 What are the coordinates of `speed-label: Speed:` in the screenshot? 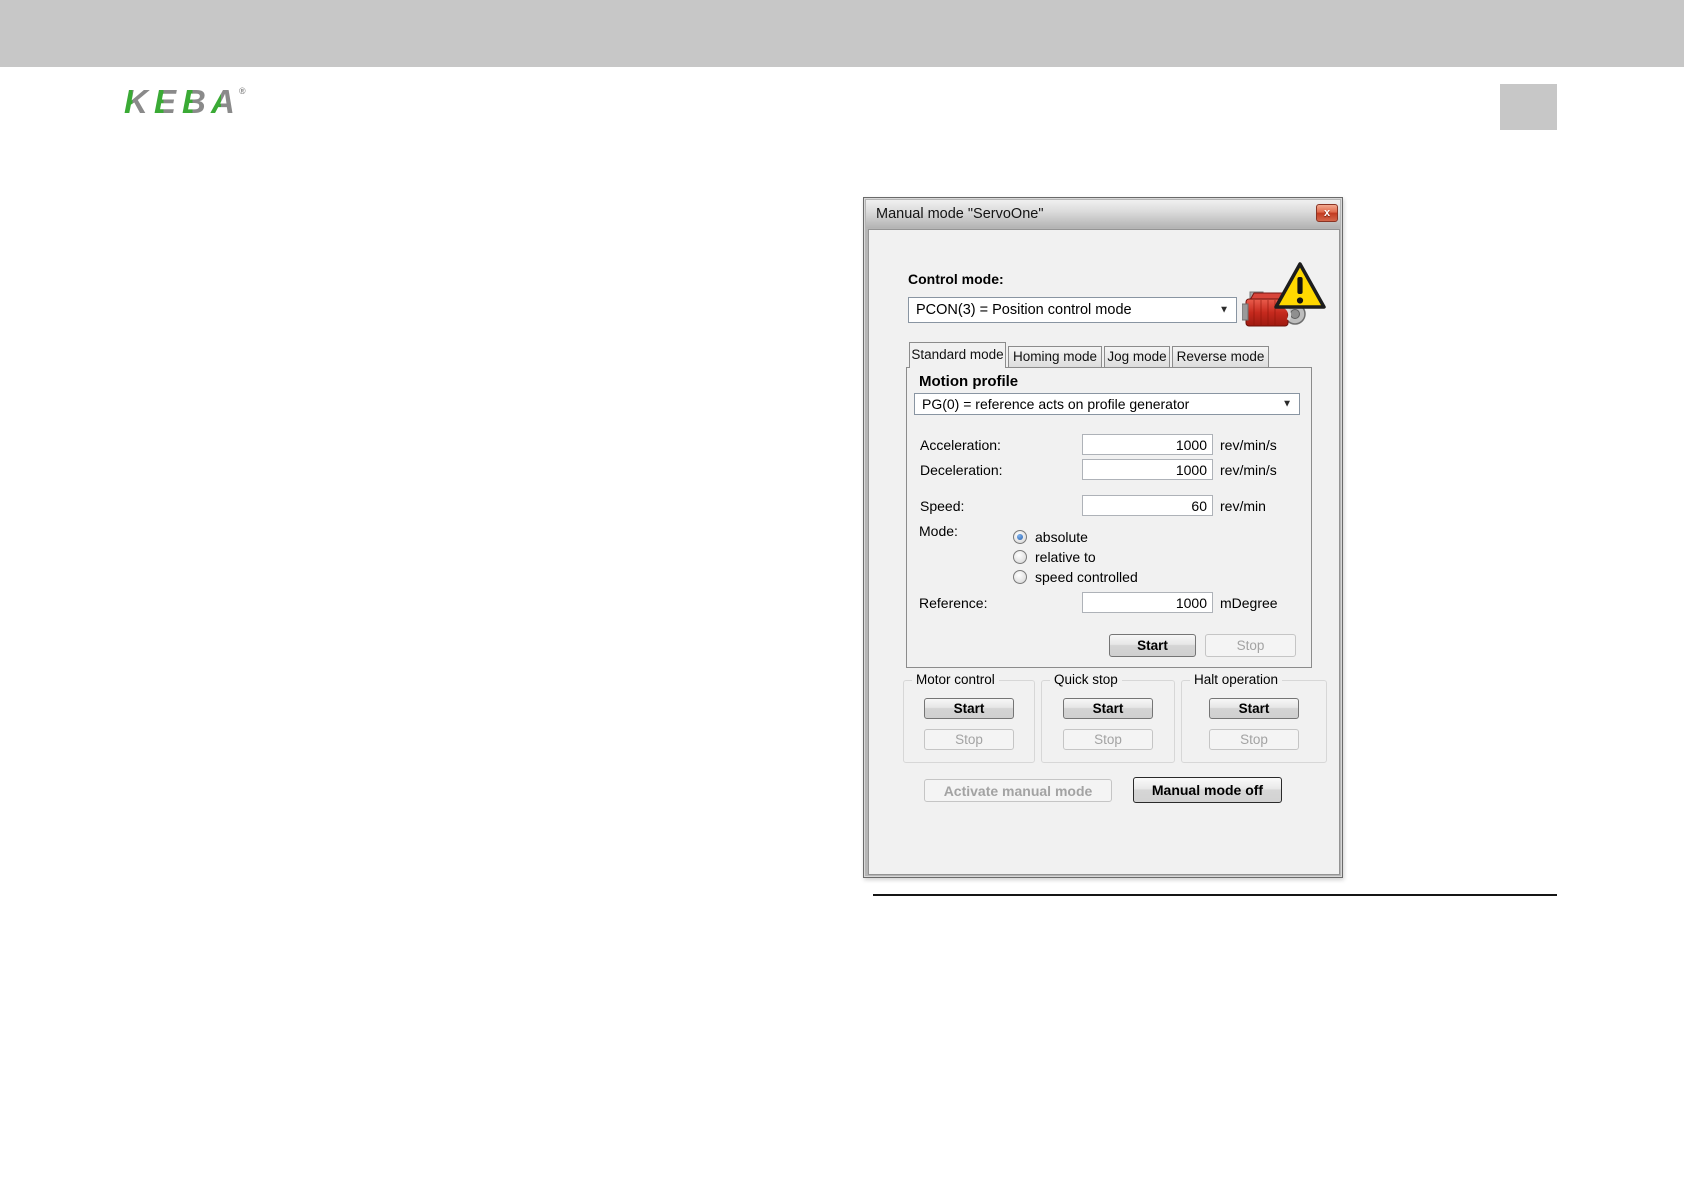 It's located at (942, 506).